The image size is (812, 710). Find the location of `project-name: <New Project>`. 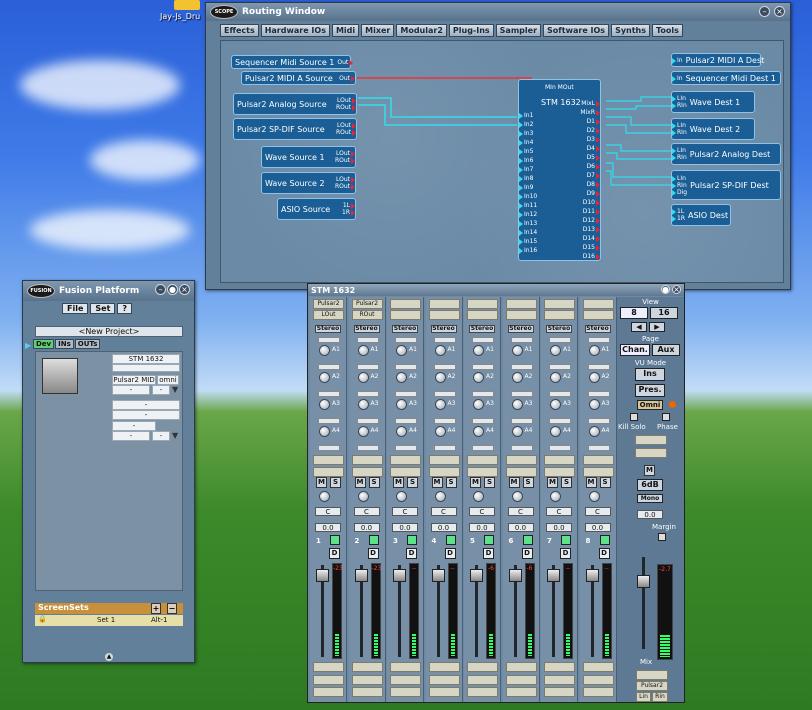

project-name: <New Project> is located at coordinates (109, 331).